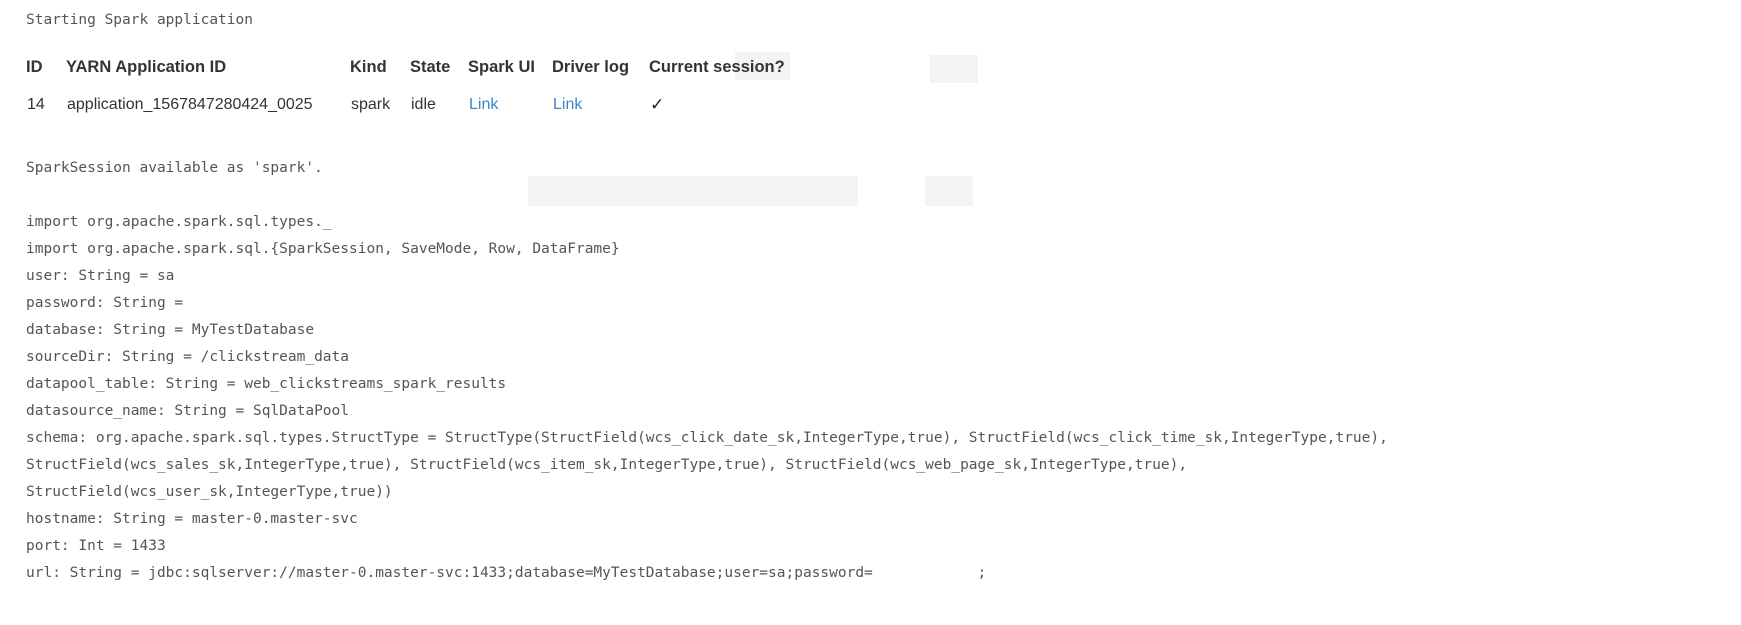 The image size is (1741, 625). What do you see at coordinates (730, 105) in the screenshot?
I see `cell-current-session: ✓` at bounding box center [730, 105].